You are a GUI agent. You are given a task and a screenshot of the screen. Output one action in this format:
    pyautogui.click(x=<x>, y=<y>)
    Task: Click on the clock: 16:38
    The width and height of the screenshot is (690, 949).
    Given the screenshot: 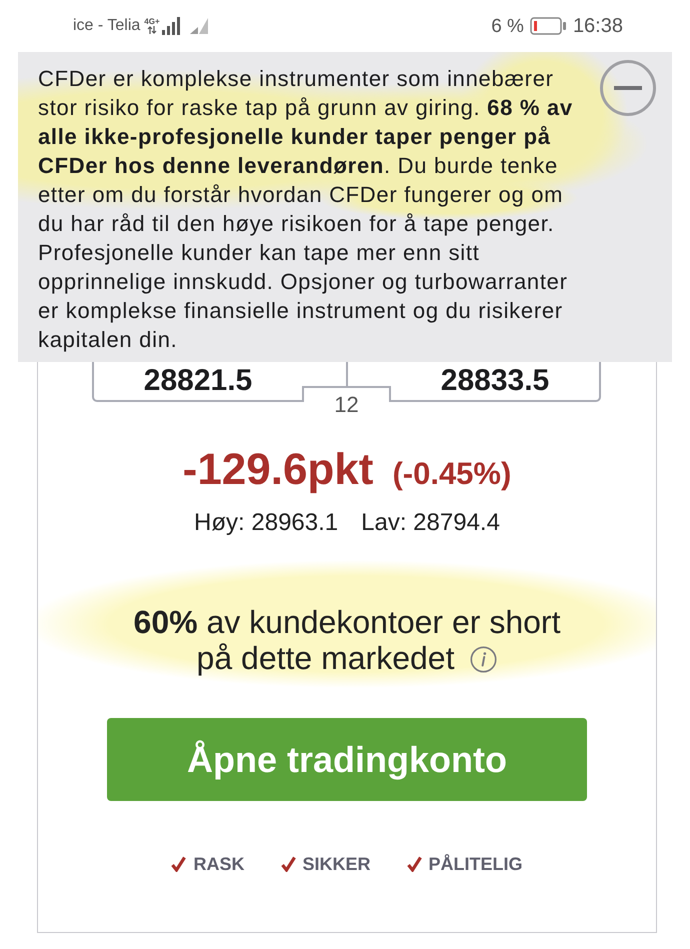 What is the action you would take?
    pyautogui.click(x=597, y=26)
    